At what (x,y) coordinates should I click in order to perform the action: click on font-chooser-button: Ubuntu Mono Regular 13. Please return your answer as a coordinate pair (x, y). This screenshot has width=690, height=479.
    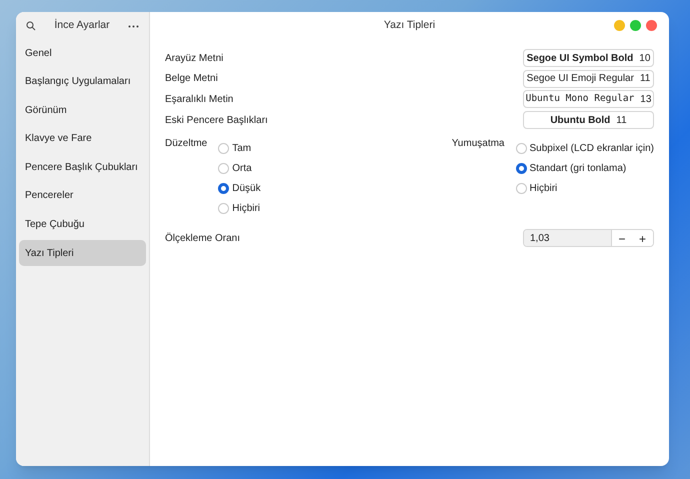
    Looking at the image, I should click on (588, 99).